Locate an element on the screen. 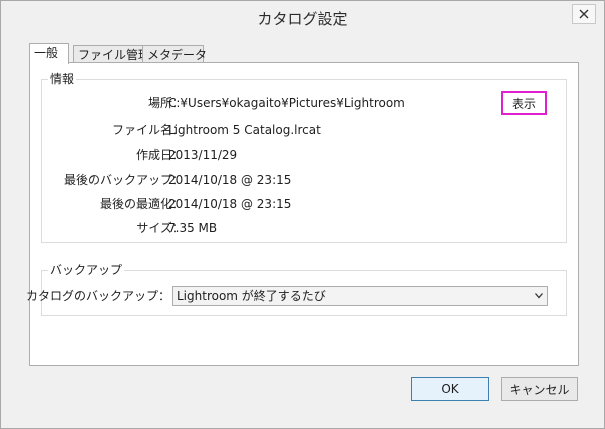 The image size is (605, 429). catalog-backup-label: カタログのバックアップ： is located at coordinates (97, 296).